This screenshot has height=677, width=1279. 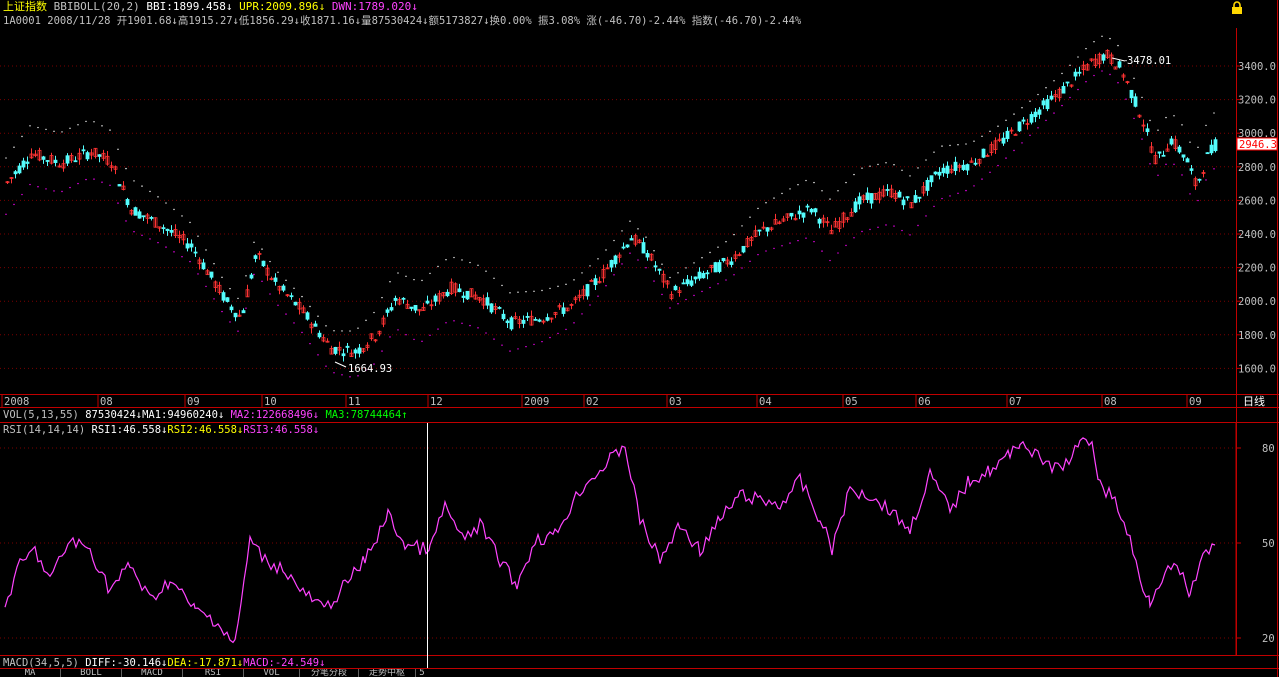 I want to click on dea-value: DEA:-17.871, so click(x=202, y=663).